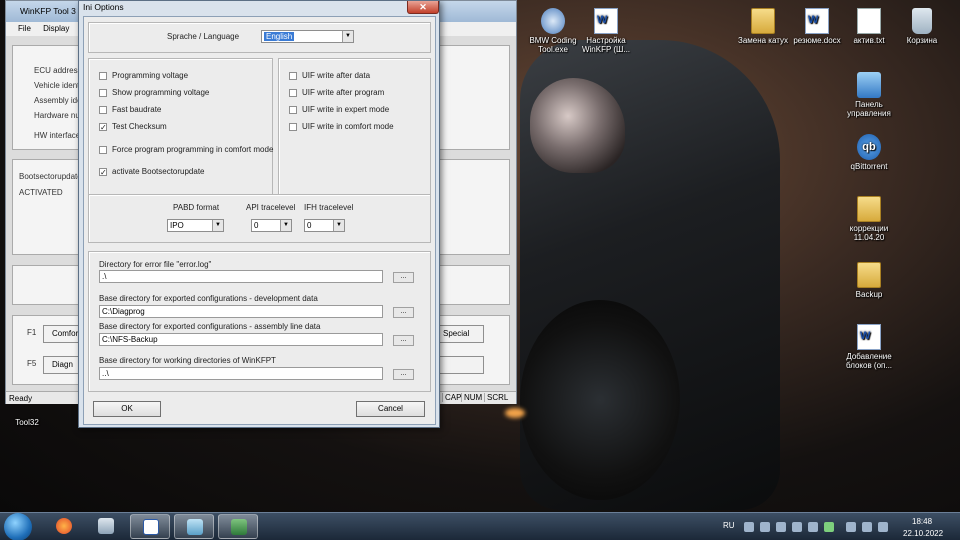 The height and width of the screenshot is (540, 960). What do you see at coordinates (324, 225) in the screenshot?
I see `ifh-tracelevel-select: 0 ▼` at bounding box center [324, 225].